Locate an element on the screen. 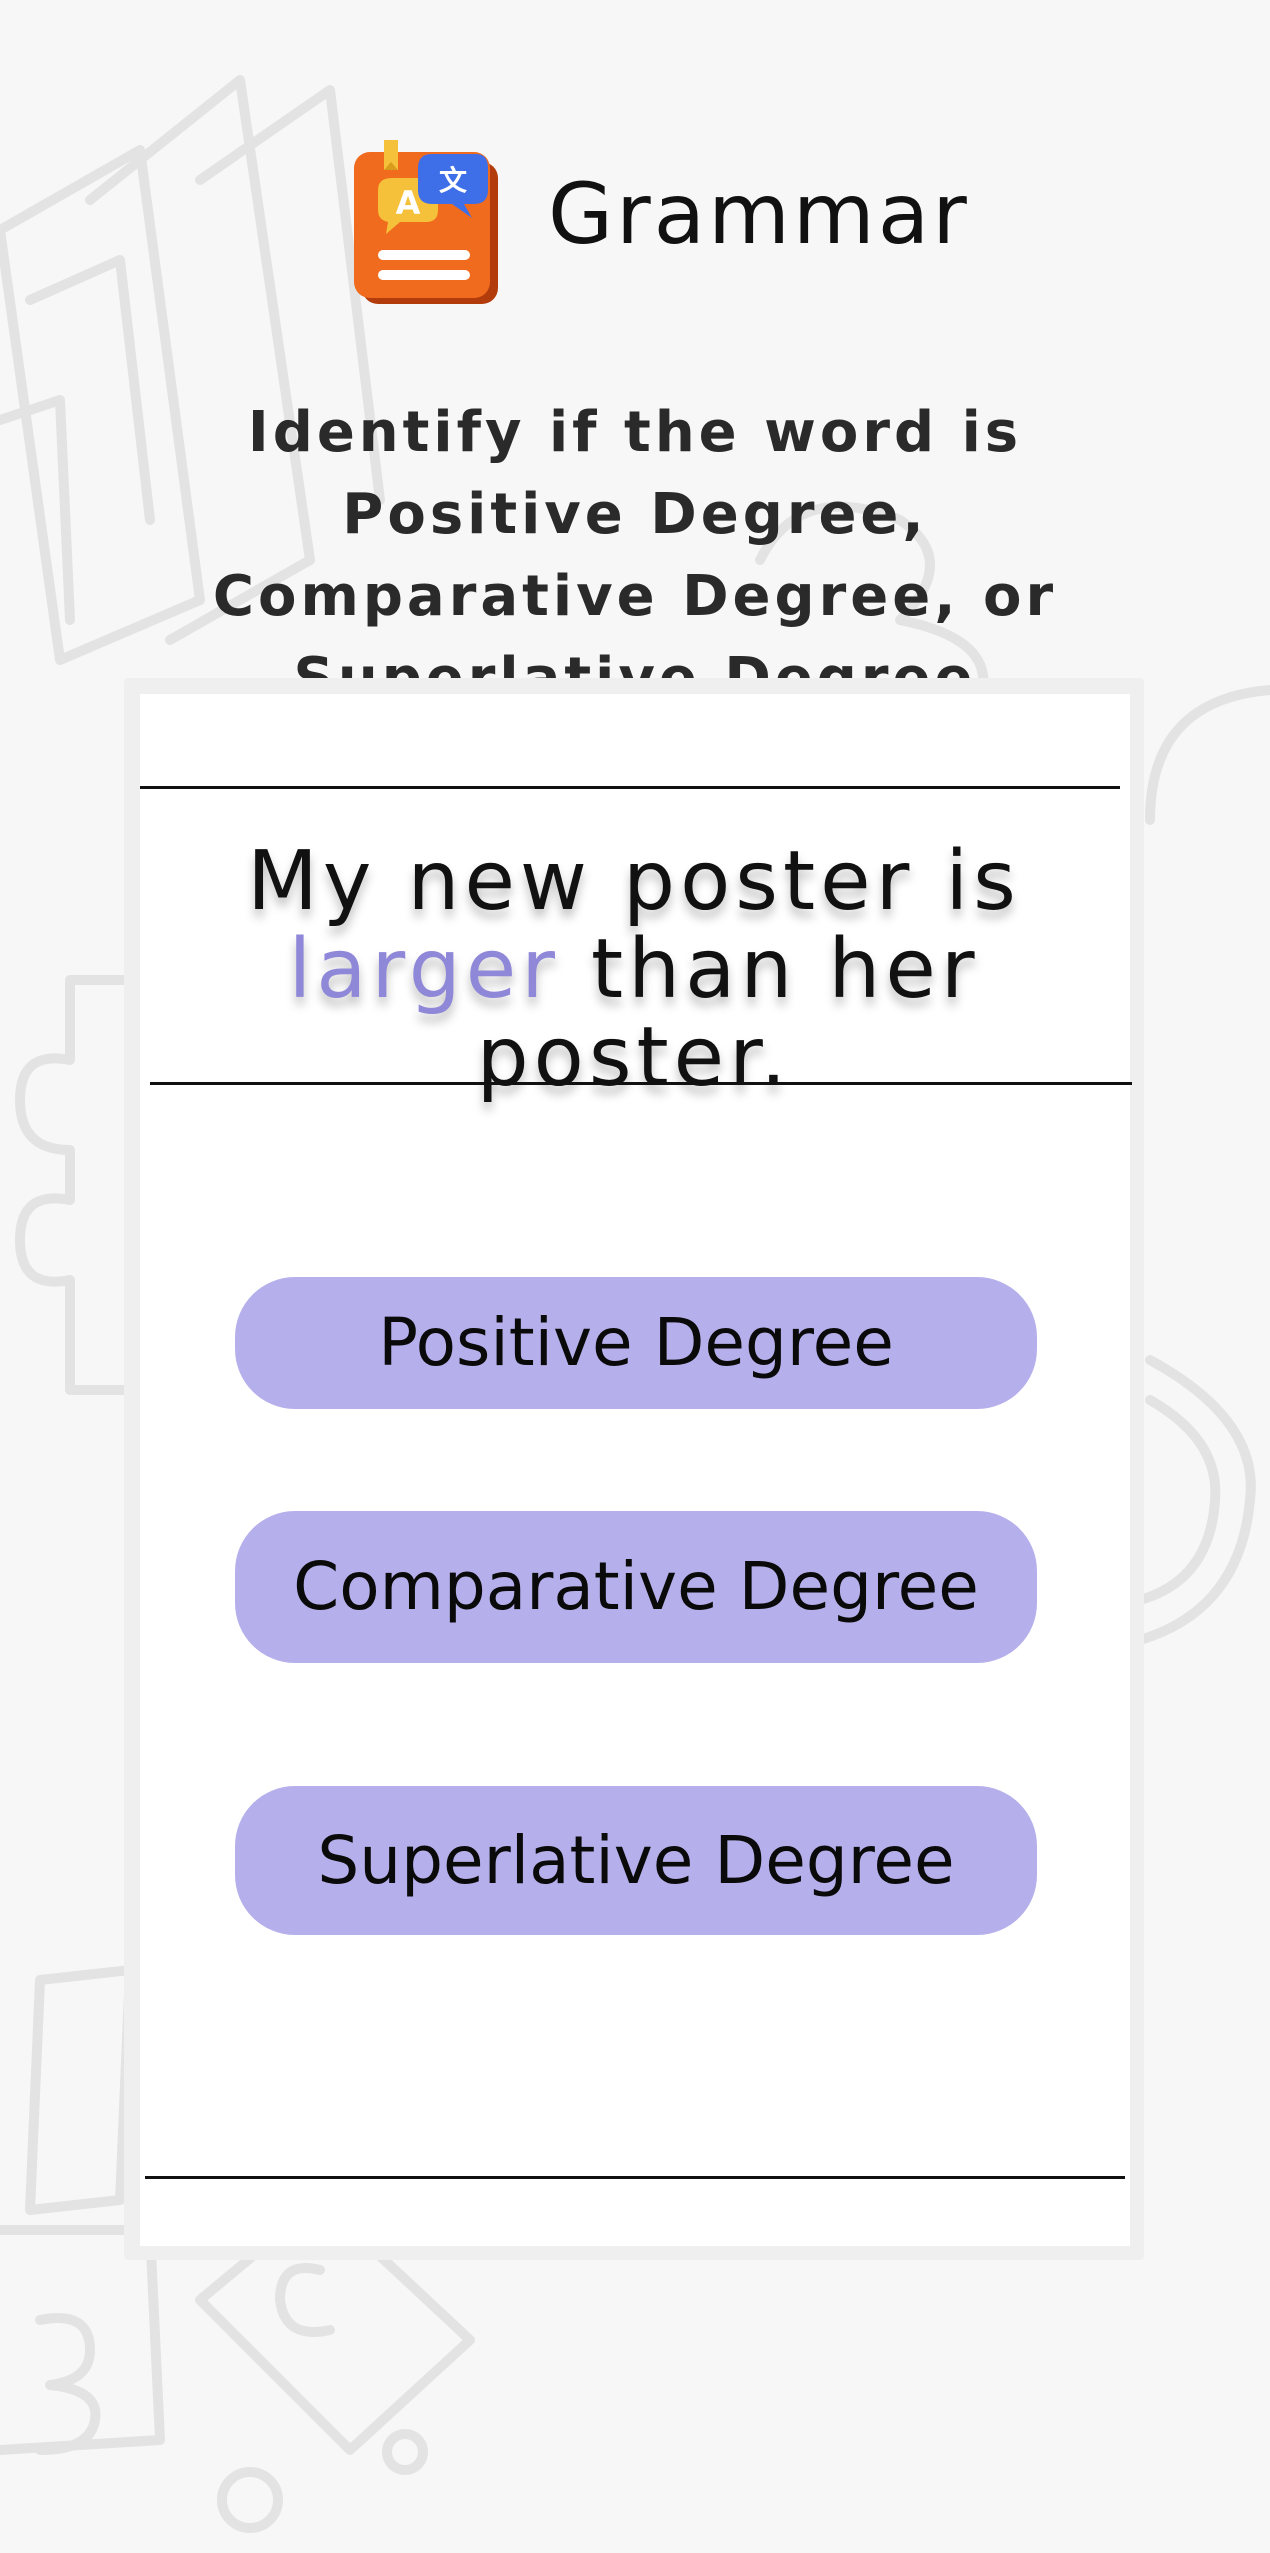 The width and height of the screenshot is (1270, 2553). app-header: A 文 Grammar is located at coordinates (635, 225).